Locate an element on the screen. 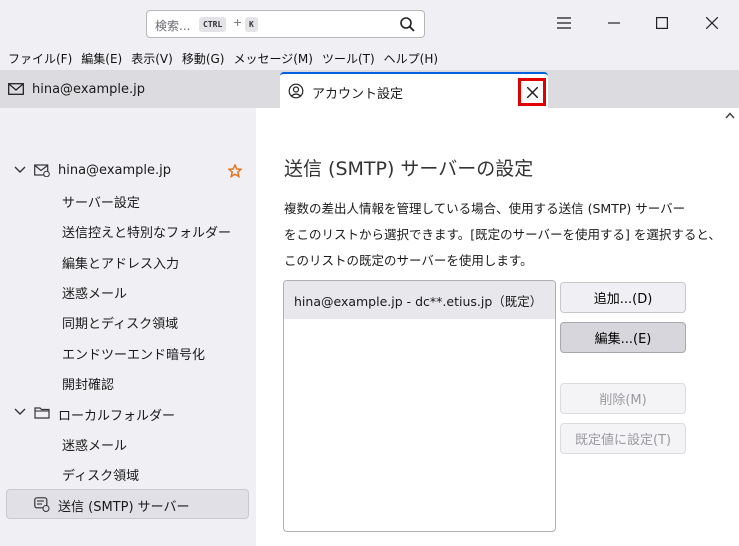 This screenshot has width=739, height=546. shortcut-key-k: K is located at coordinates (251, 24).